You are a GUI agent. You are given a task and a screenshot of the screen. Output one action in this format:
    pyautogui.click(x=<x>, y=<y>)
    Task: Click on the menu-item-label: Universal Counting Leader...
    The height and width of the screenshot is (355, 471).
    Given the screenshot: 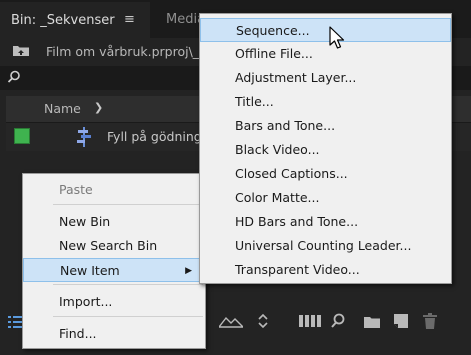 What is the action you would take?
    pyautogui.click(x=323, y=245)
    